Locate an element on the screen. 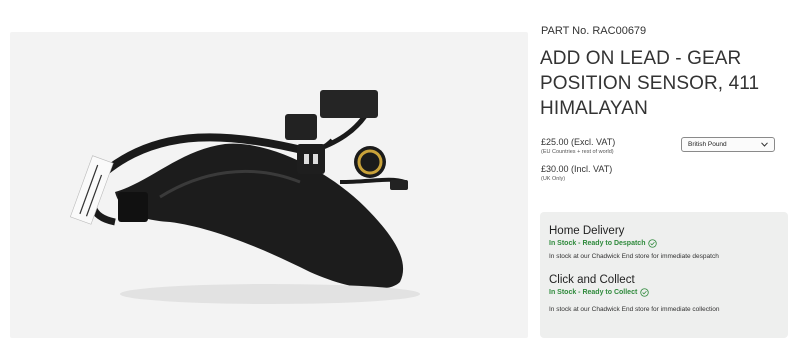  click-collect-status: In Stock - Ready to Collect is located at coordinates (599, 292).